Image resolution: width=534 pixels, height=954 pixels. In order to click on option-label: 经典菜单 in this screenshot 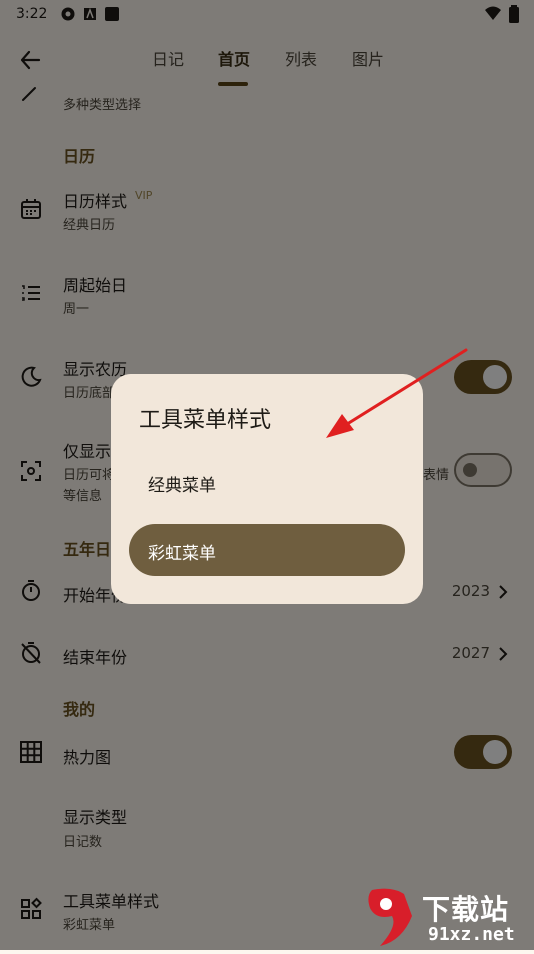, I will do `click(182, 486)`.